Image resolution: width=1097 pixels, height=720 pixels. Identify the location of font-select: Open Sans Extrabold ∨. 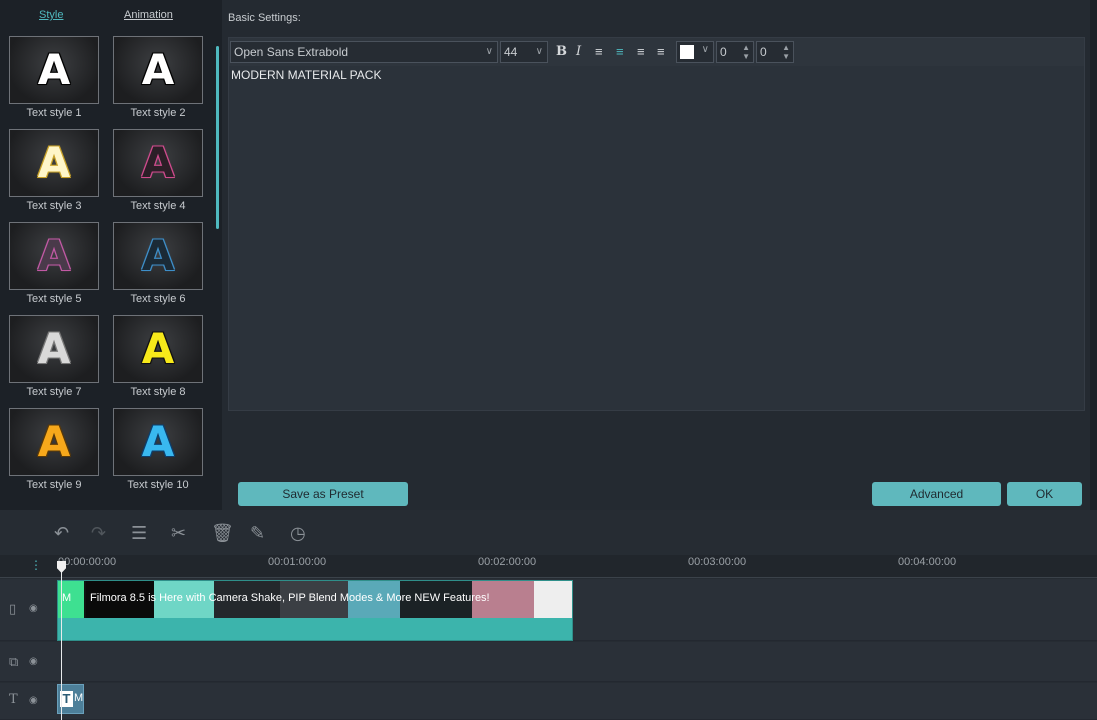
(364, 52).